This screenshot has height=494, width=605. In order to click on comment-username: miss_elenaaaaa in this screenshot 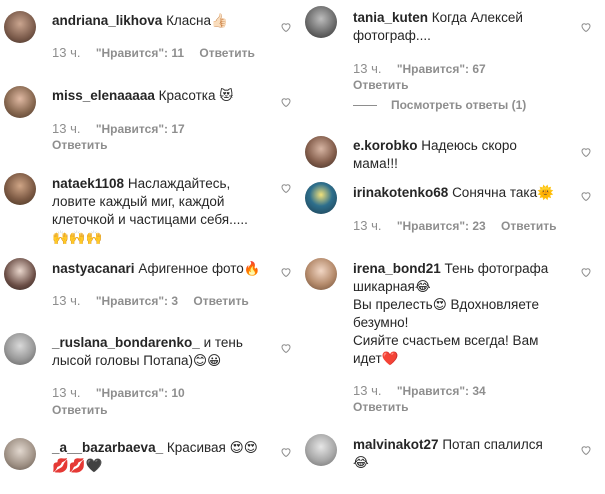, I will do `click(103, 95)`.